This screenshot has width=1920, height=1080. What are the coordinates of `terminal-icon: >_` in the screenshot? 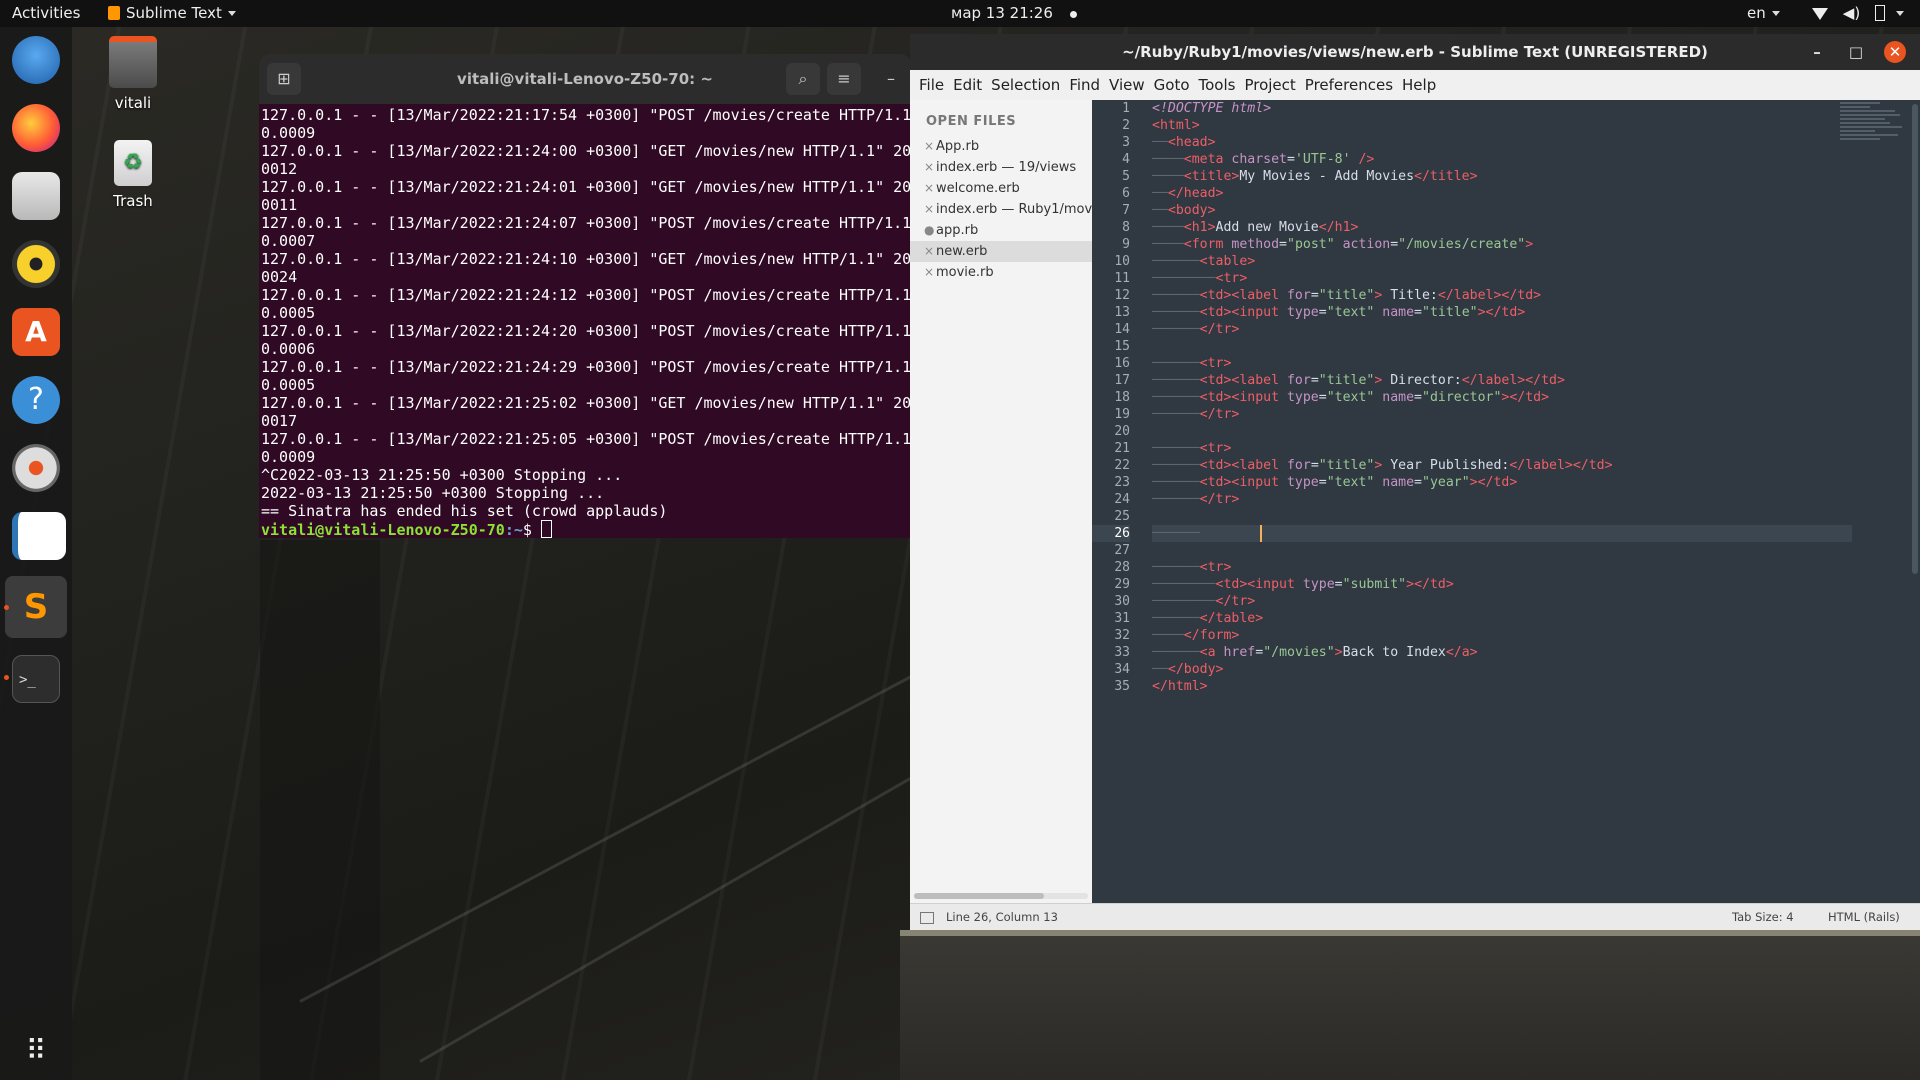 It's located at (36, 679).